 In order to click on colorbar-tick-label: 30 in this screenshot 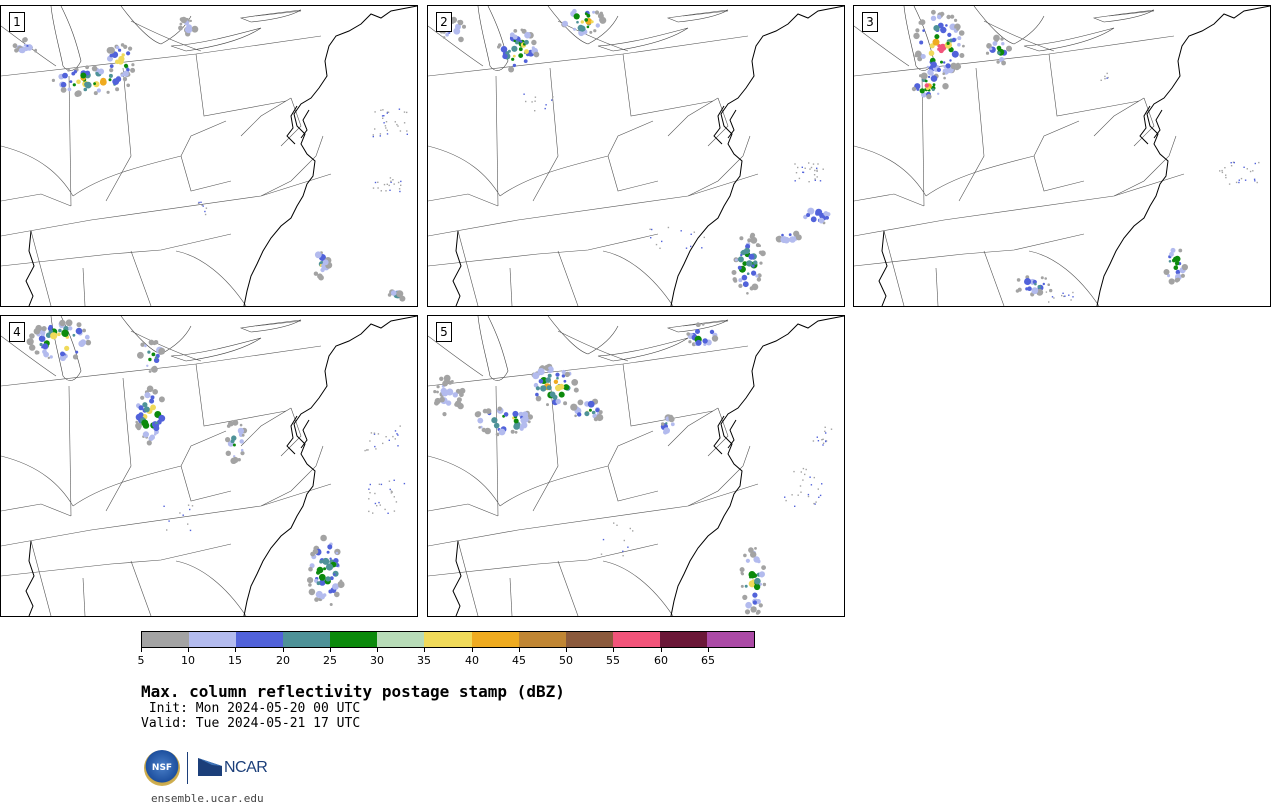, I will do `click(377, 660)`.